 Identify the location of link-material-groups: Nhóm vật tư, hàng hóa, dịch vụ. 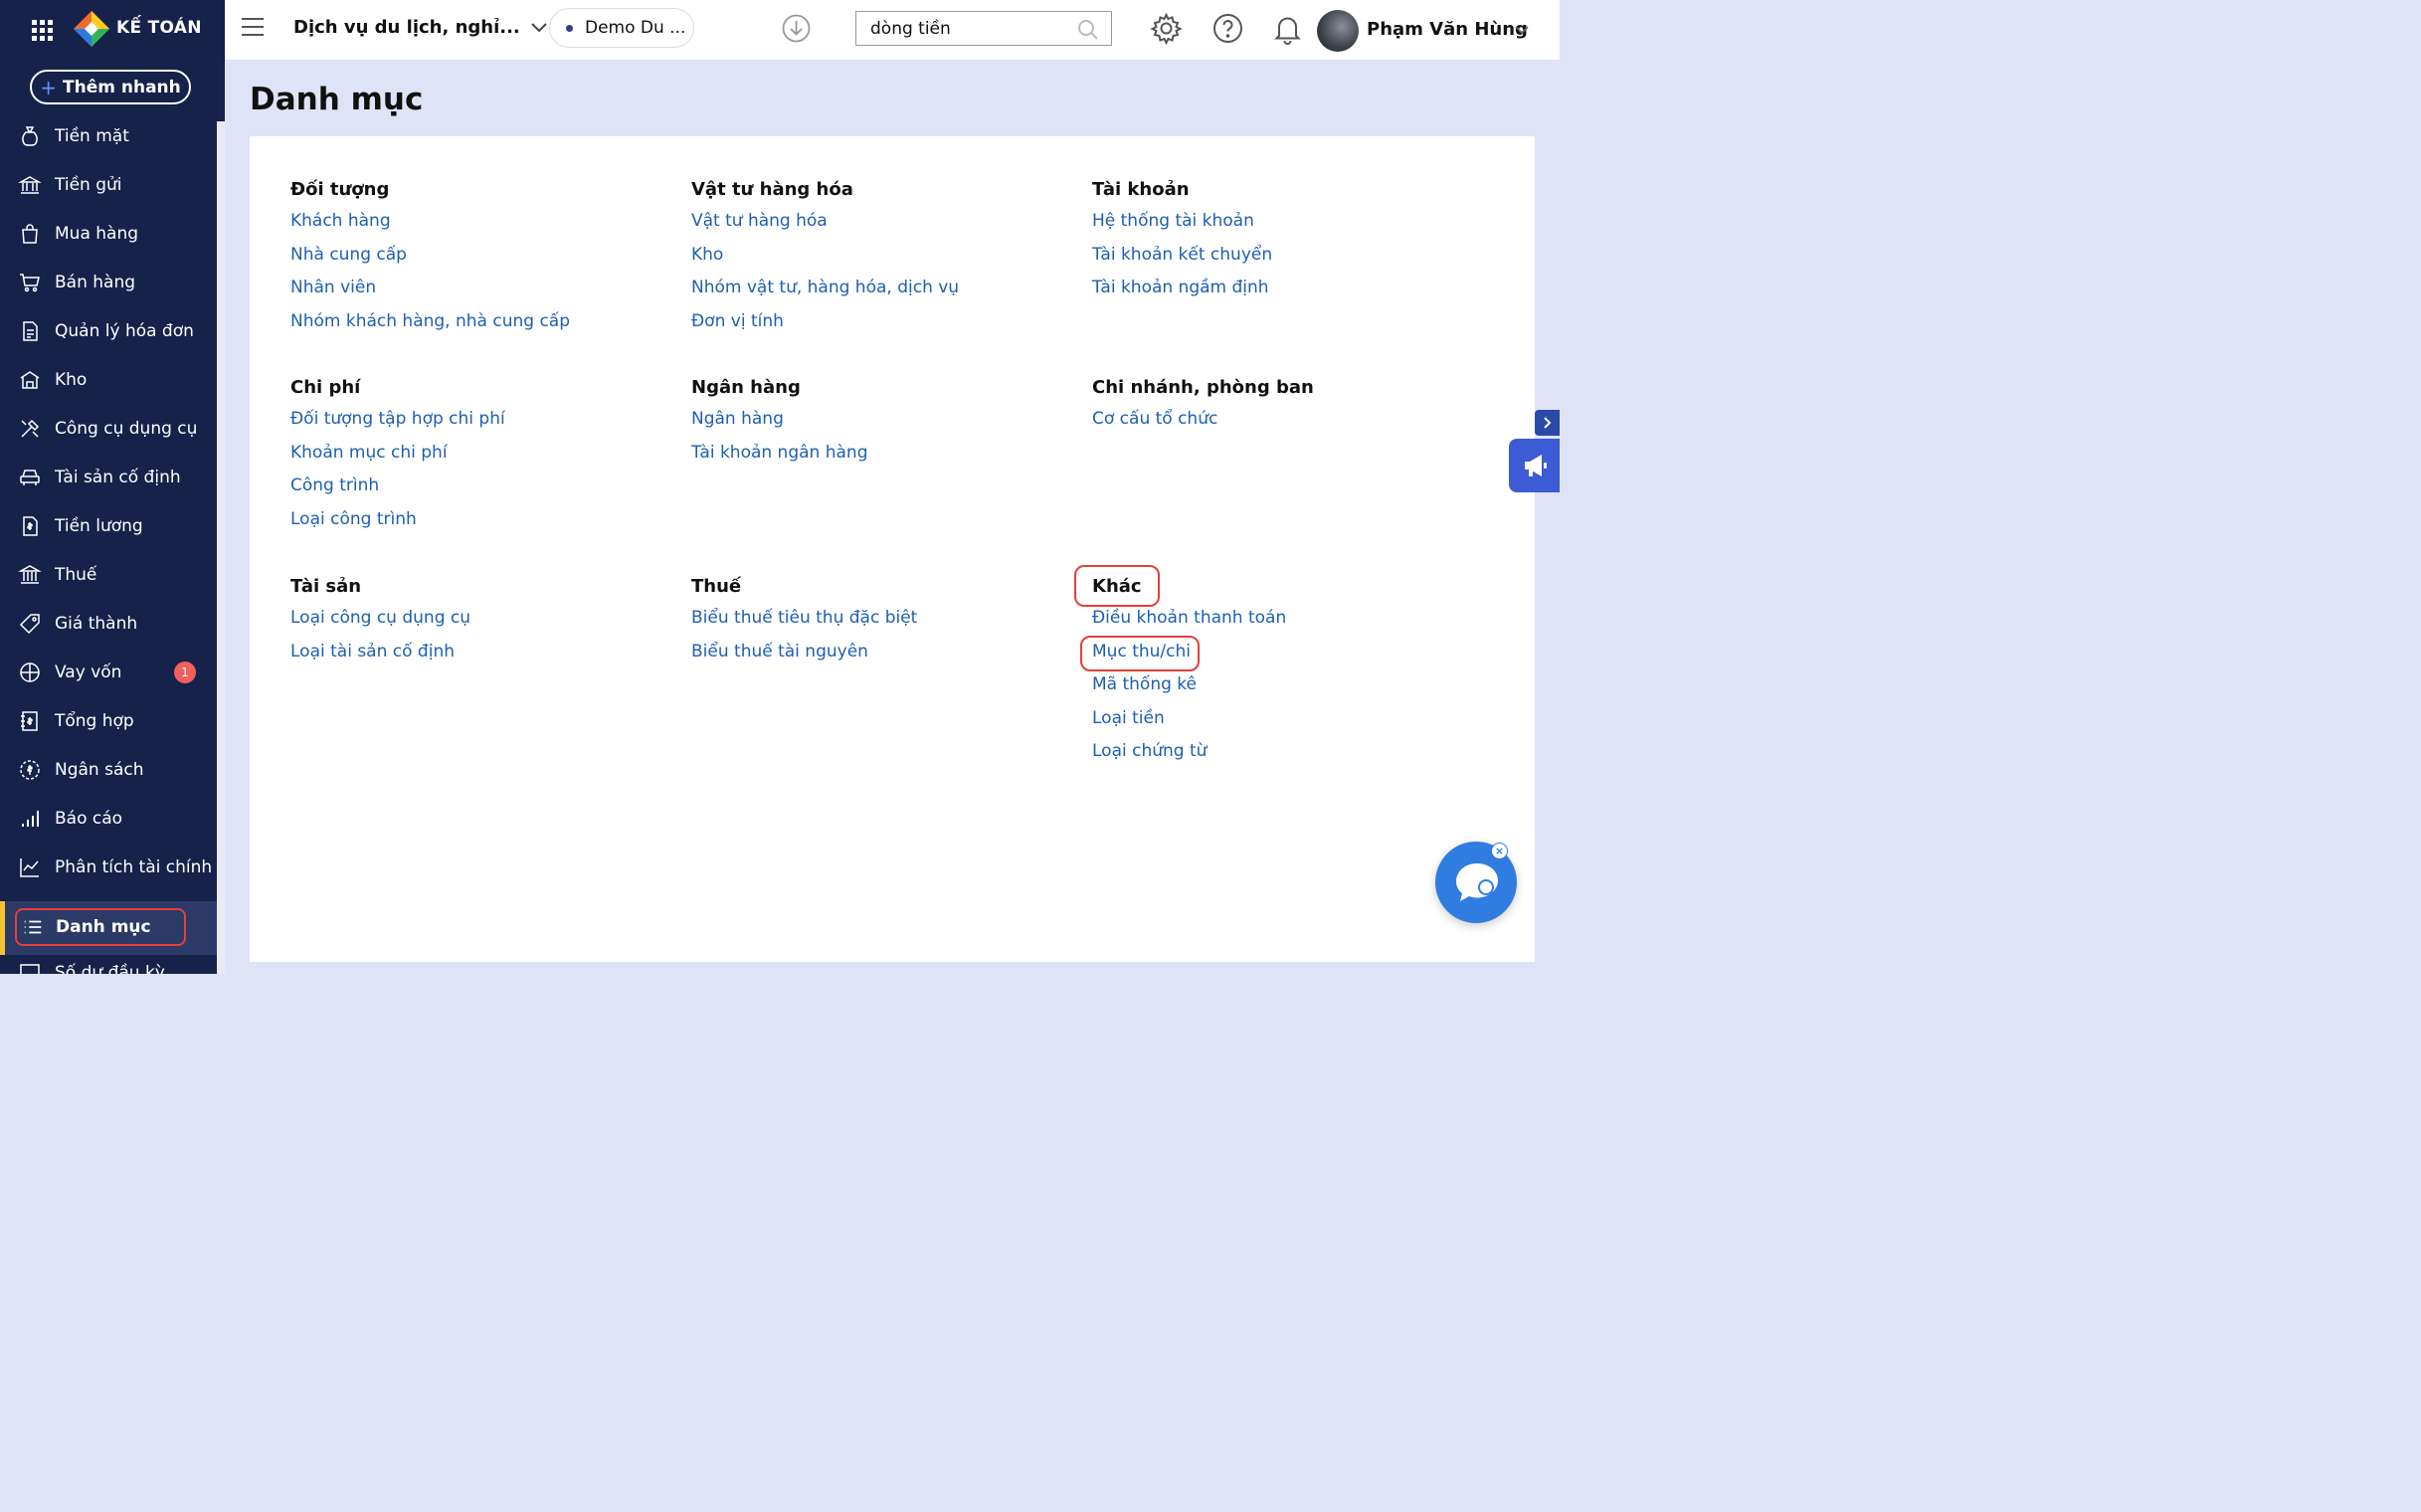
(825, 288).